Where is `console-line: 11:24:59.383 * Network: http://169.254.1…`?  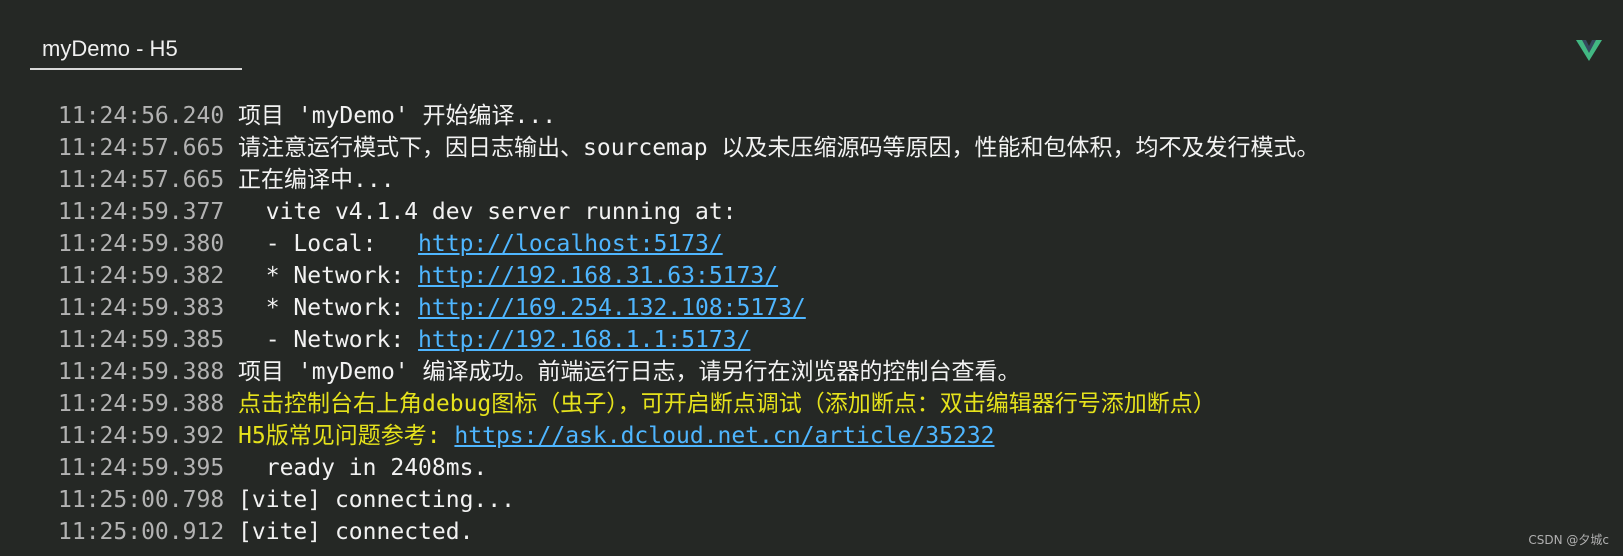
console-line: 11:24:59.383 * Network: http://169.254.1… is located at coordinates (833, 308).